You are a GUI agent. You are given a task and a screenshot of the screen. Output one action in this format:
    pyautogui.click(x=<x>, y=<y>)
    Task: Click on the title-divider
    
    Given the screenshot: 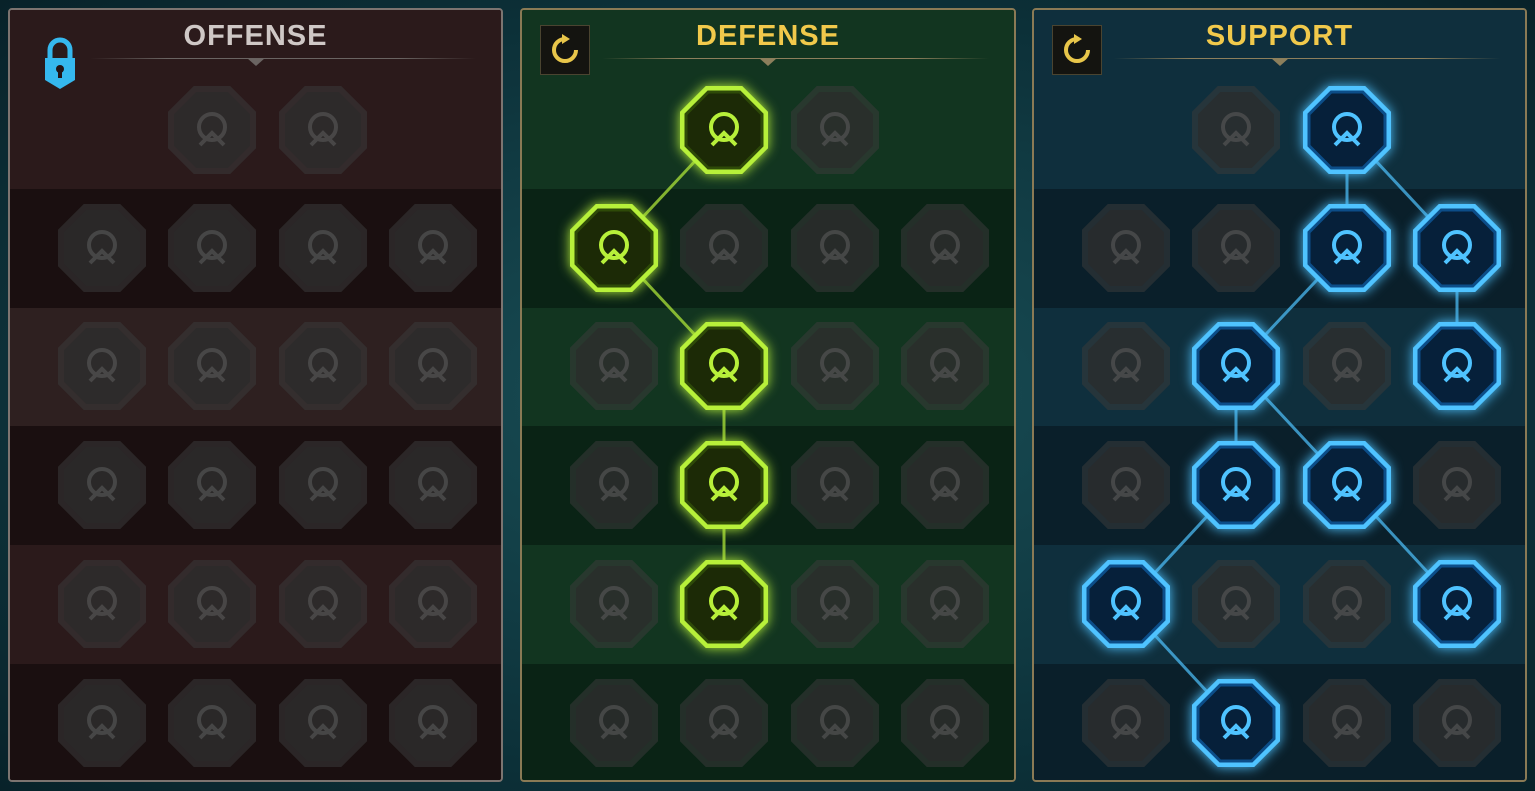 What is the action you would take?
    pyautogui.click(x=795, y=58)
    